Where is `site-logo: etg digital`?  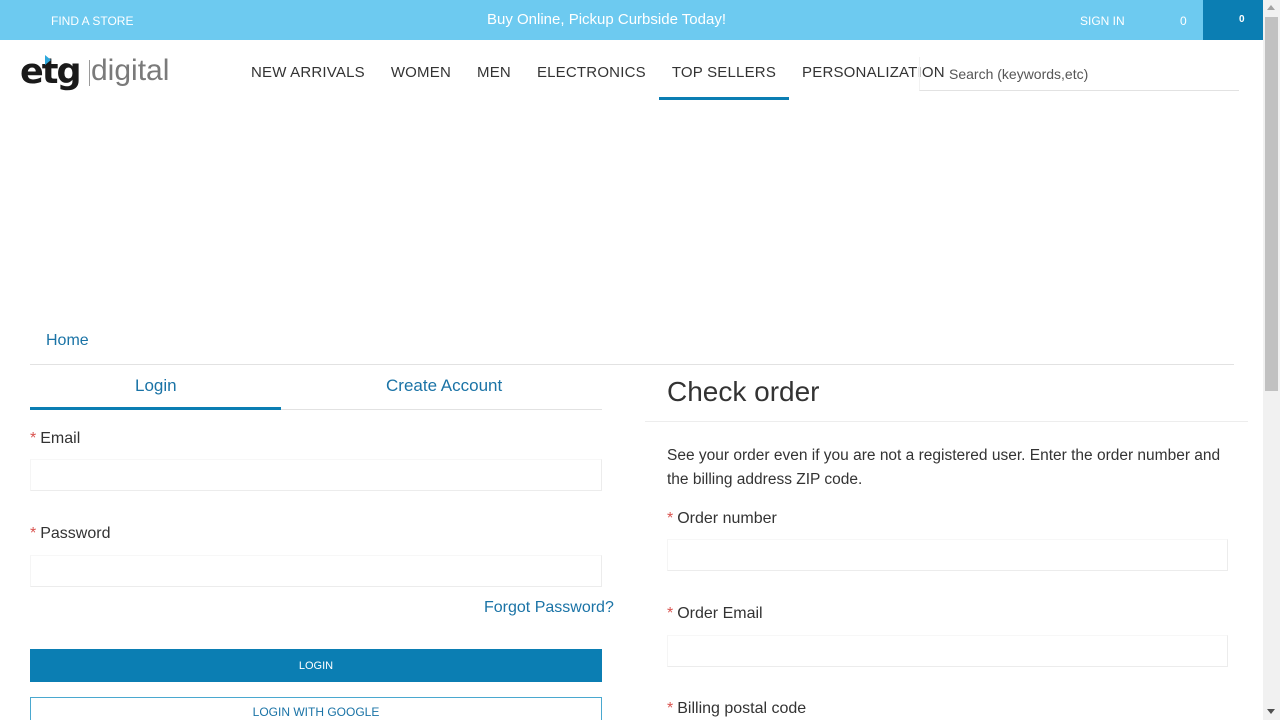
site-logo: etg digital is located at coordinates (100, 74).